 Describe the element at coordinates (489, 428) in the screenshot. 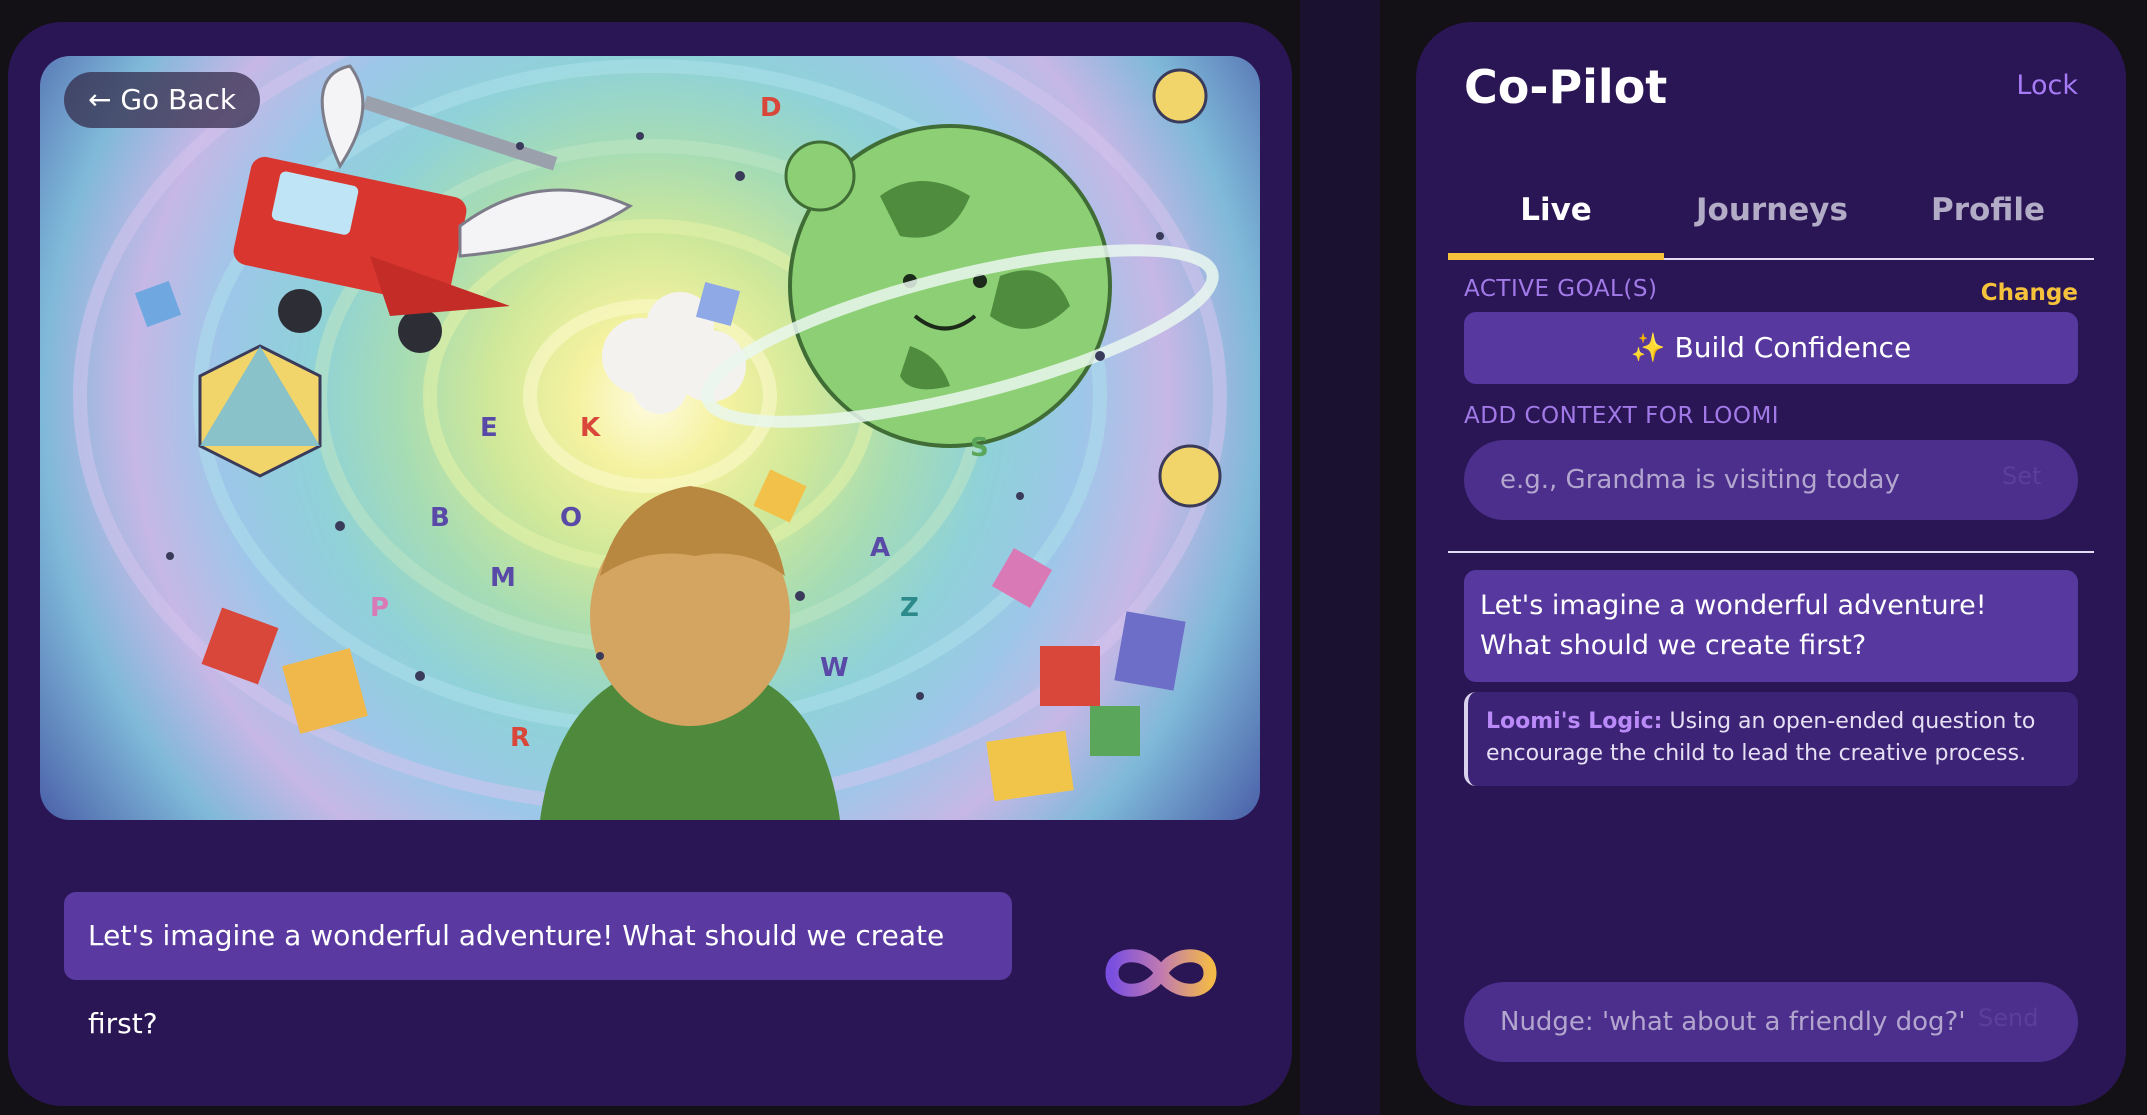

I see `svg-text: E` at that location.